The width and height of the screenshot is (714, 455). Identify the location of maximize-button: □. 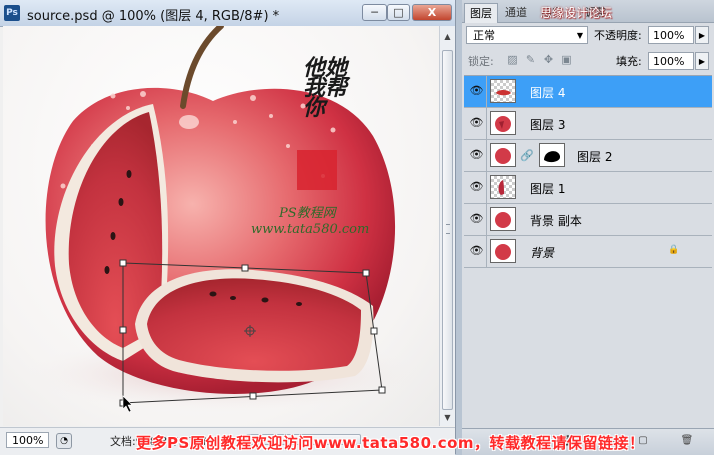
(398, 12).